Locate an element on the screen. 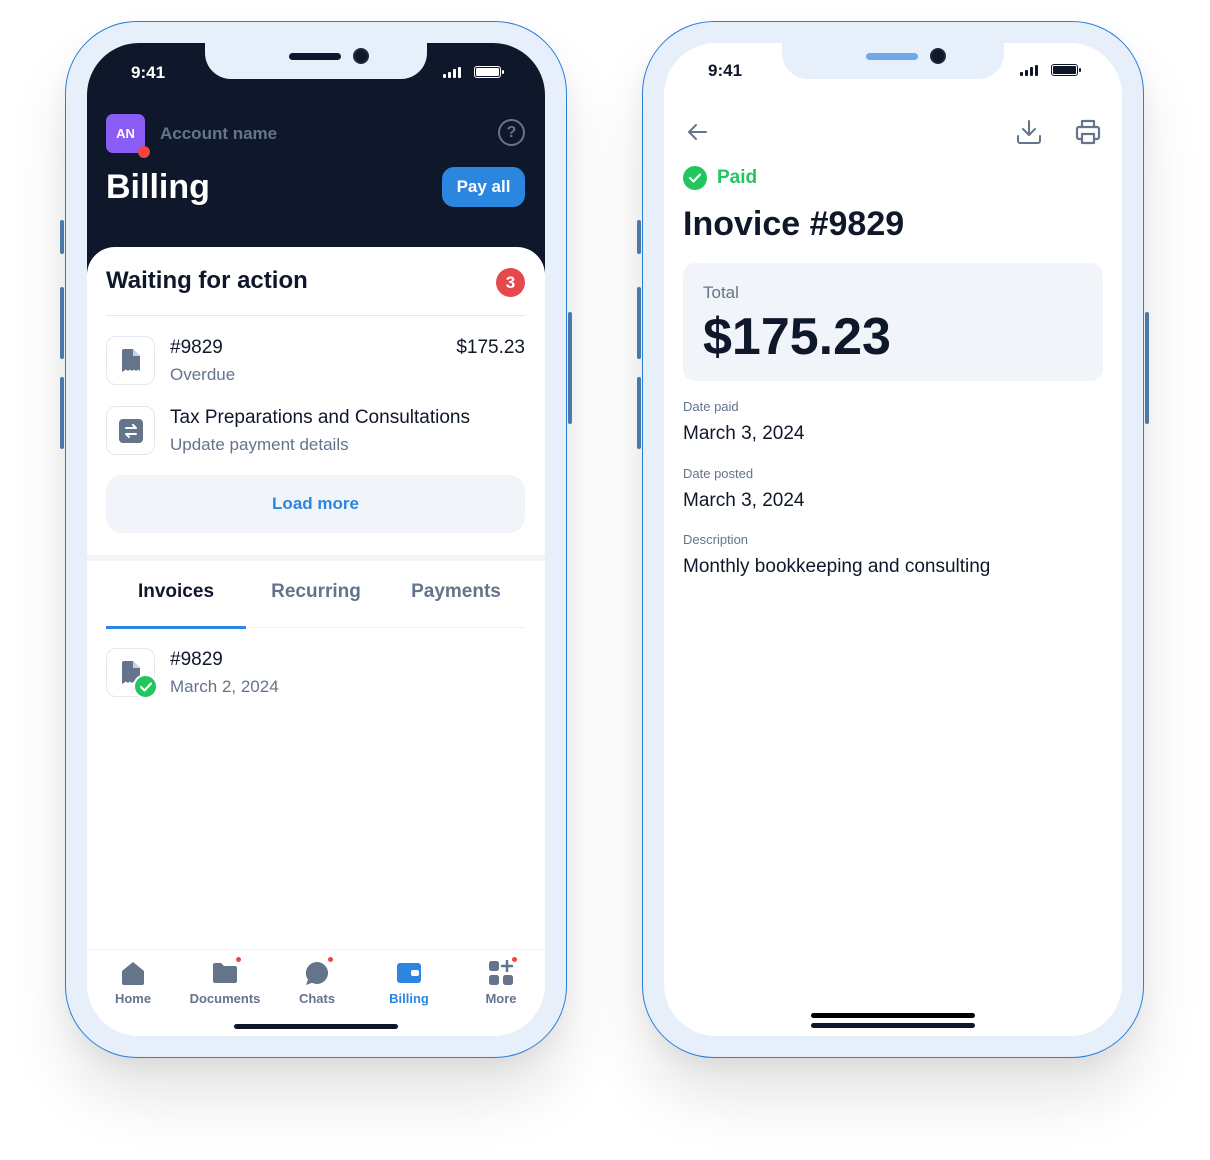 The image size is (1210, 1160). count-badge: 3 is located at coordinates (510, 282).